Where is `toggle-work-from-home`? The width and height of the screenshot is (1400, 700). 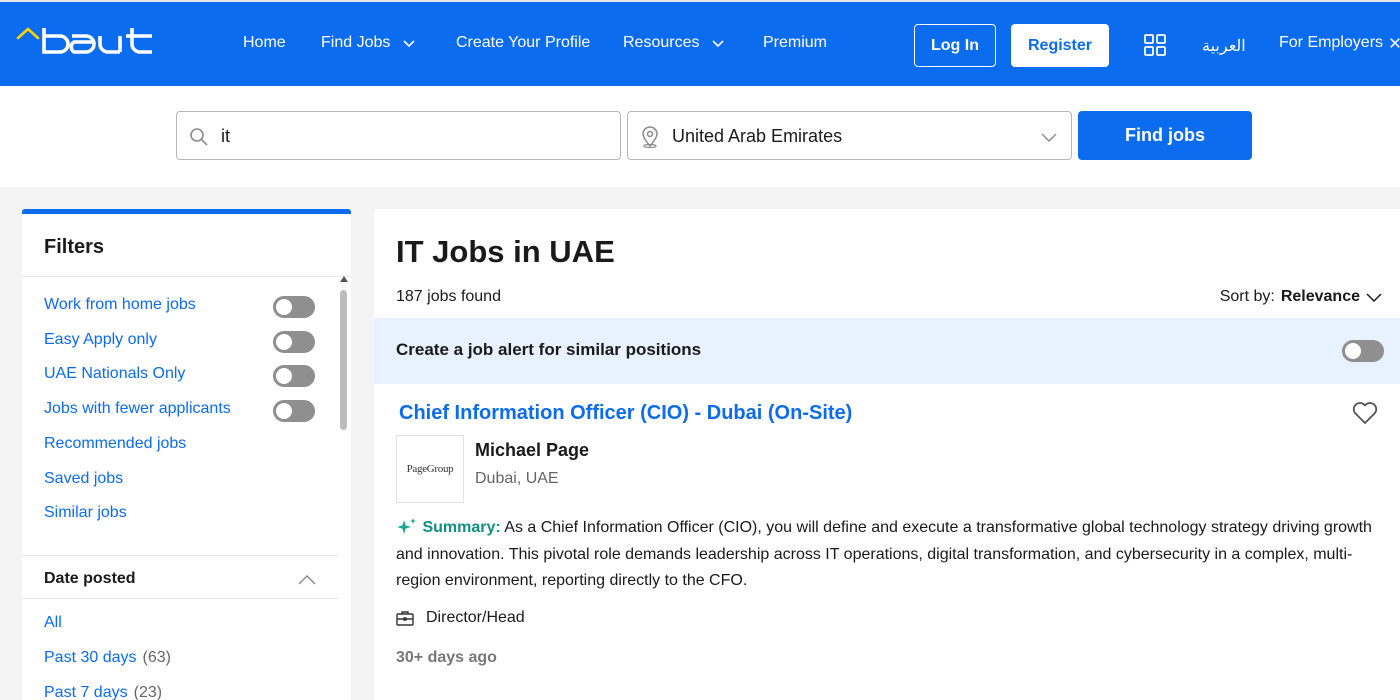 toggle-work-from-home is located at coordinates (294, 307).